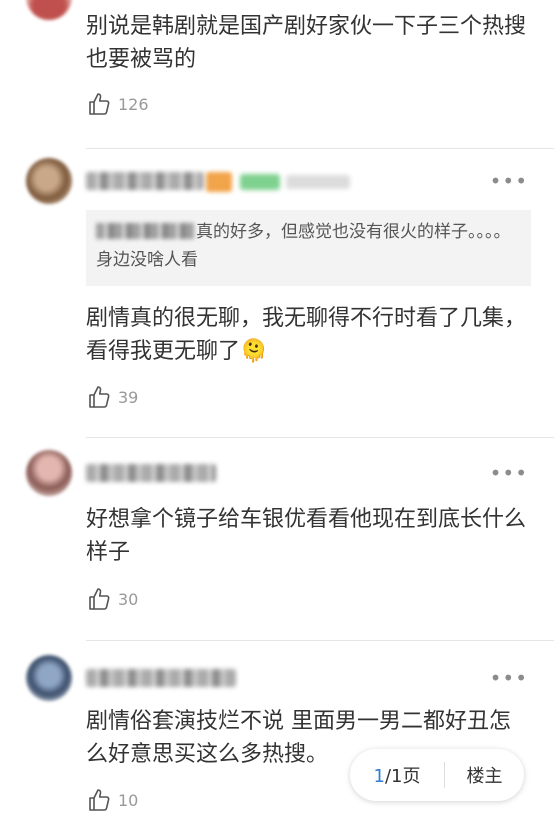 The height and width of the screenshot is (818, 554). What do you see at coordinates (133, 104) in the screenshot?
I see `like-count: 126` at bounding box center [133, 104].